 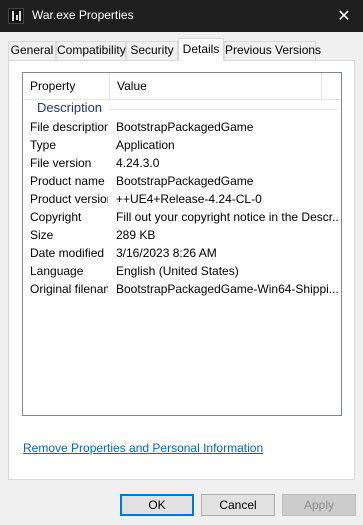 I want to click on table-row: Language English (United States), so click(x=182, y=271).